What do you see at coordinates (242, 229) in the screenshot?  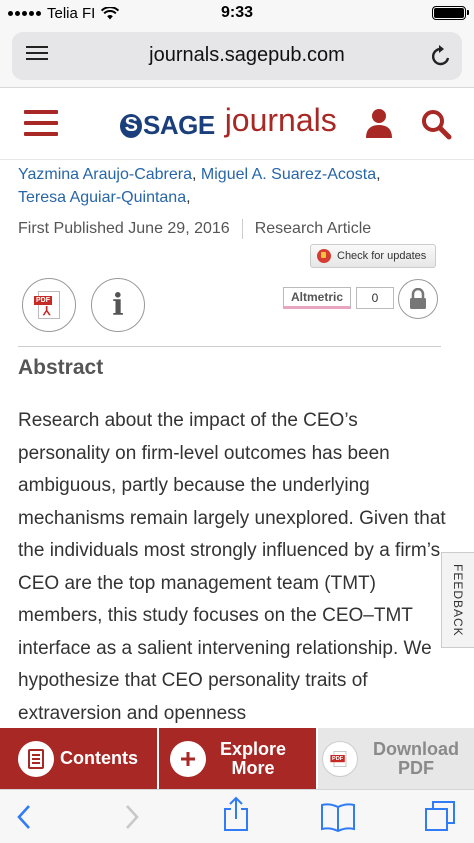 I see `divider` at bounding box center [242, 229].